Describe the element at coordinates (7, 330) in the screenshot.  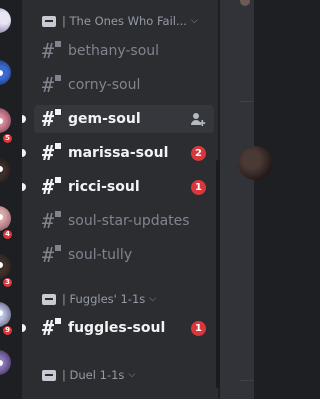
I see `server-mention-badge: 9` at that location.